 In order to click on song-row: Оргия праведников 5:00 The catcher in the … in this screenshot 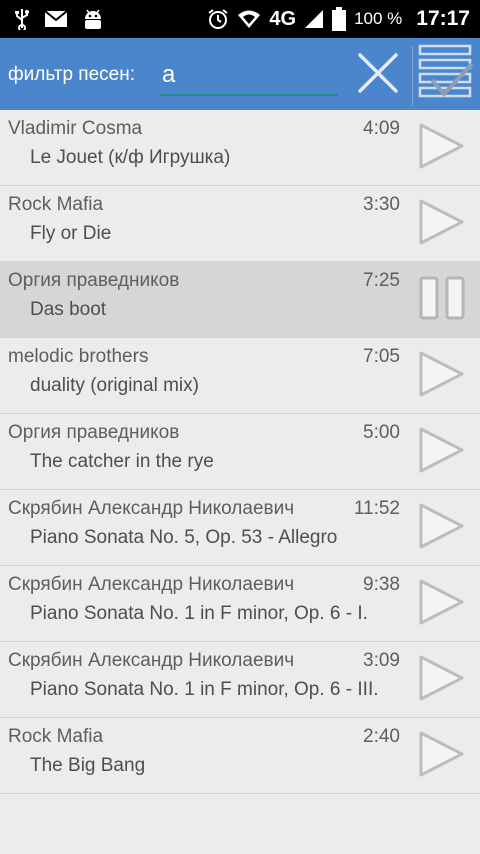, I will do `click(240, 452)`.